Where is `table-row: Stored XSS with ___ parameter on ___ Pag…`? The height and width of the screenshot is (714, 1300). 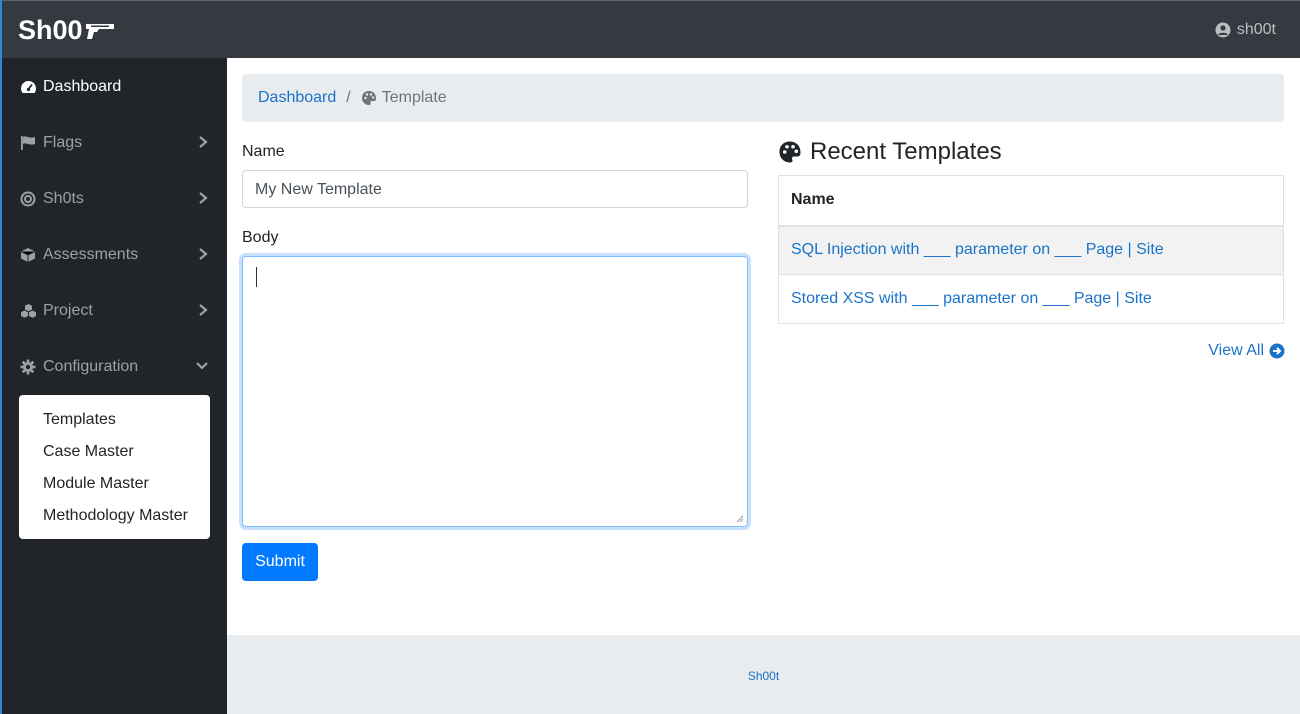
table-row: Stored XSS with ___ parameter on ___ Pag… is located at coordinates (1031, 299).